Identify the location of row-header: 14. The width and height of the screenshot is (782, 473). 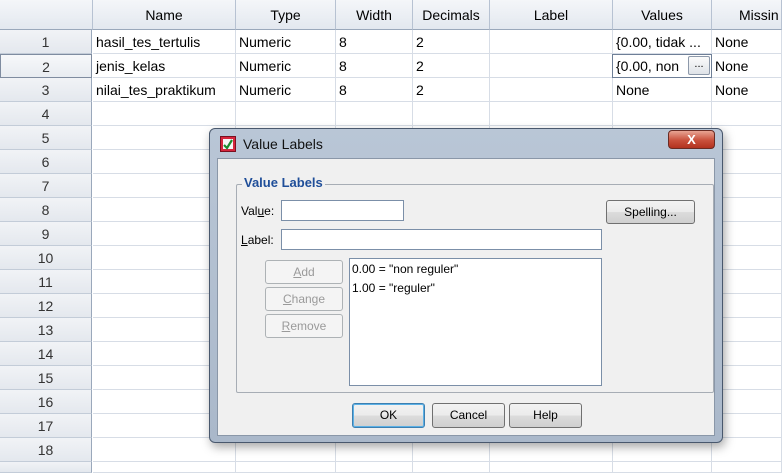
(46, 354).